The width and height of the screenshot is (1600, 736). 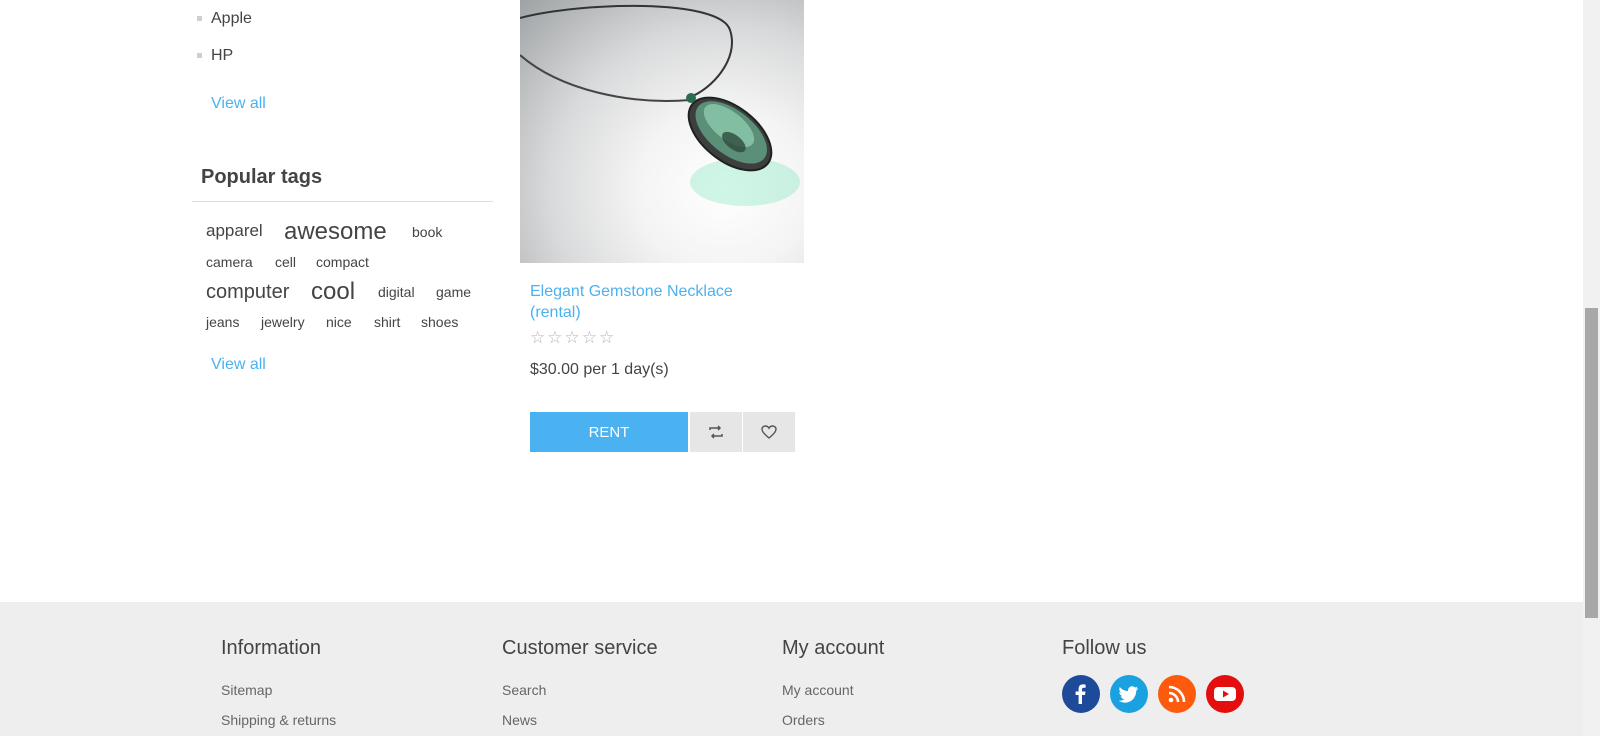 I want to click on manufacturer-label: Apple, so click(x=231, y=18).